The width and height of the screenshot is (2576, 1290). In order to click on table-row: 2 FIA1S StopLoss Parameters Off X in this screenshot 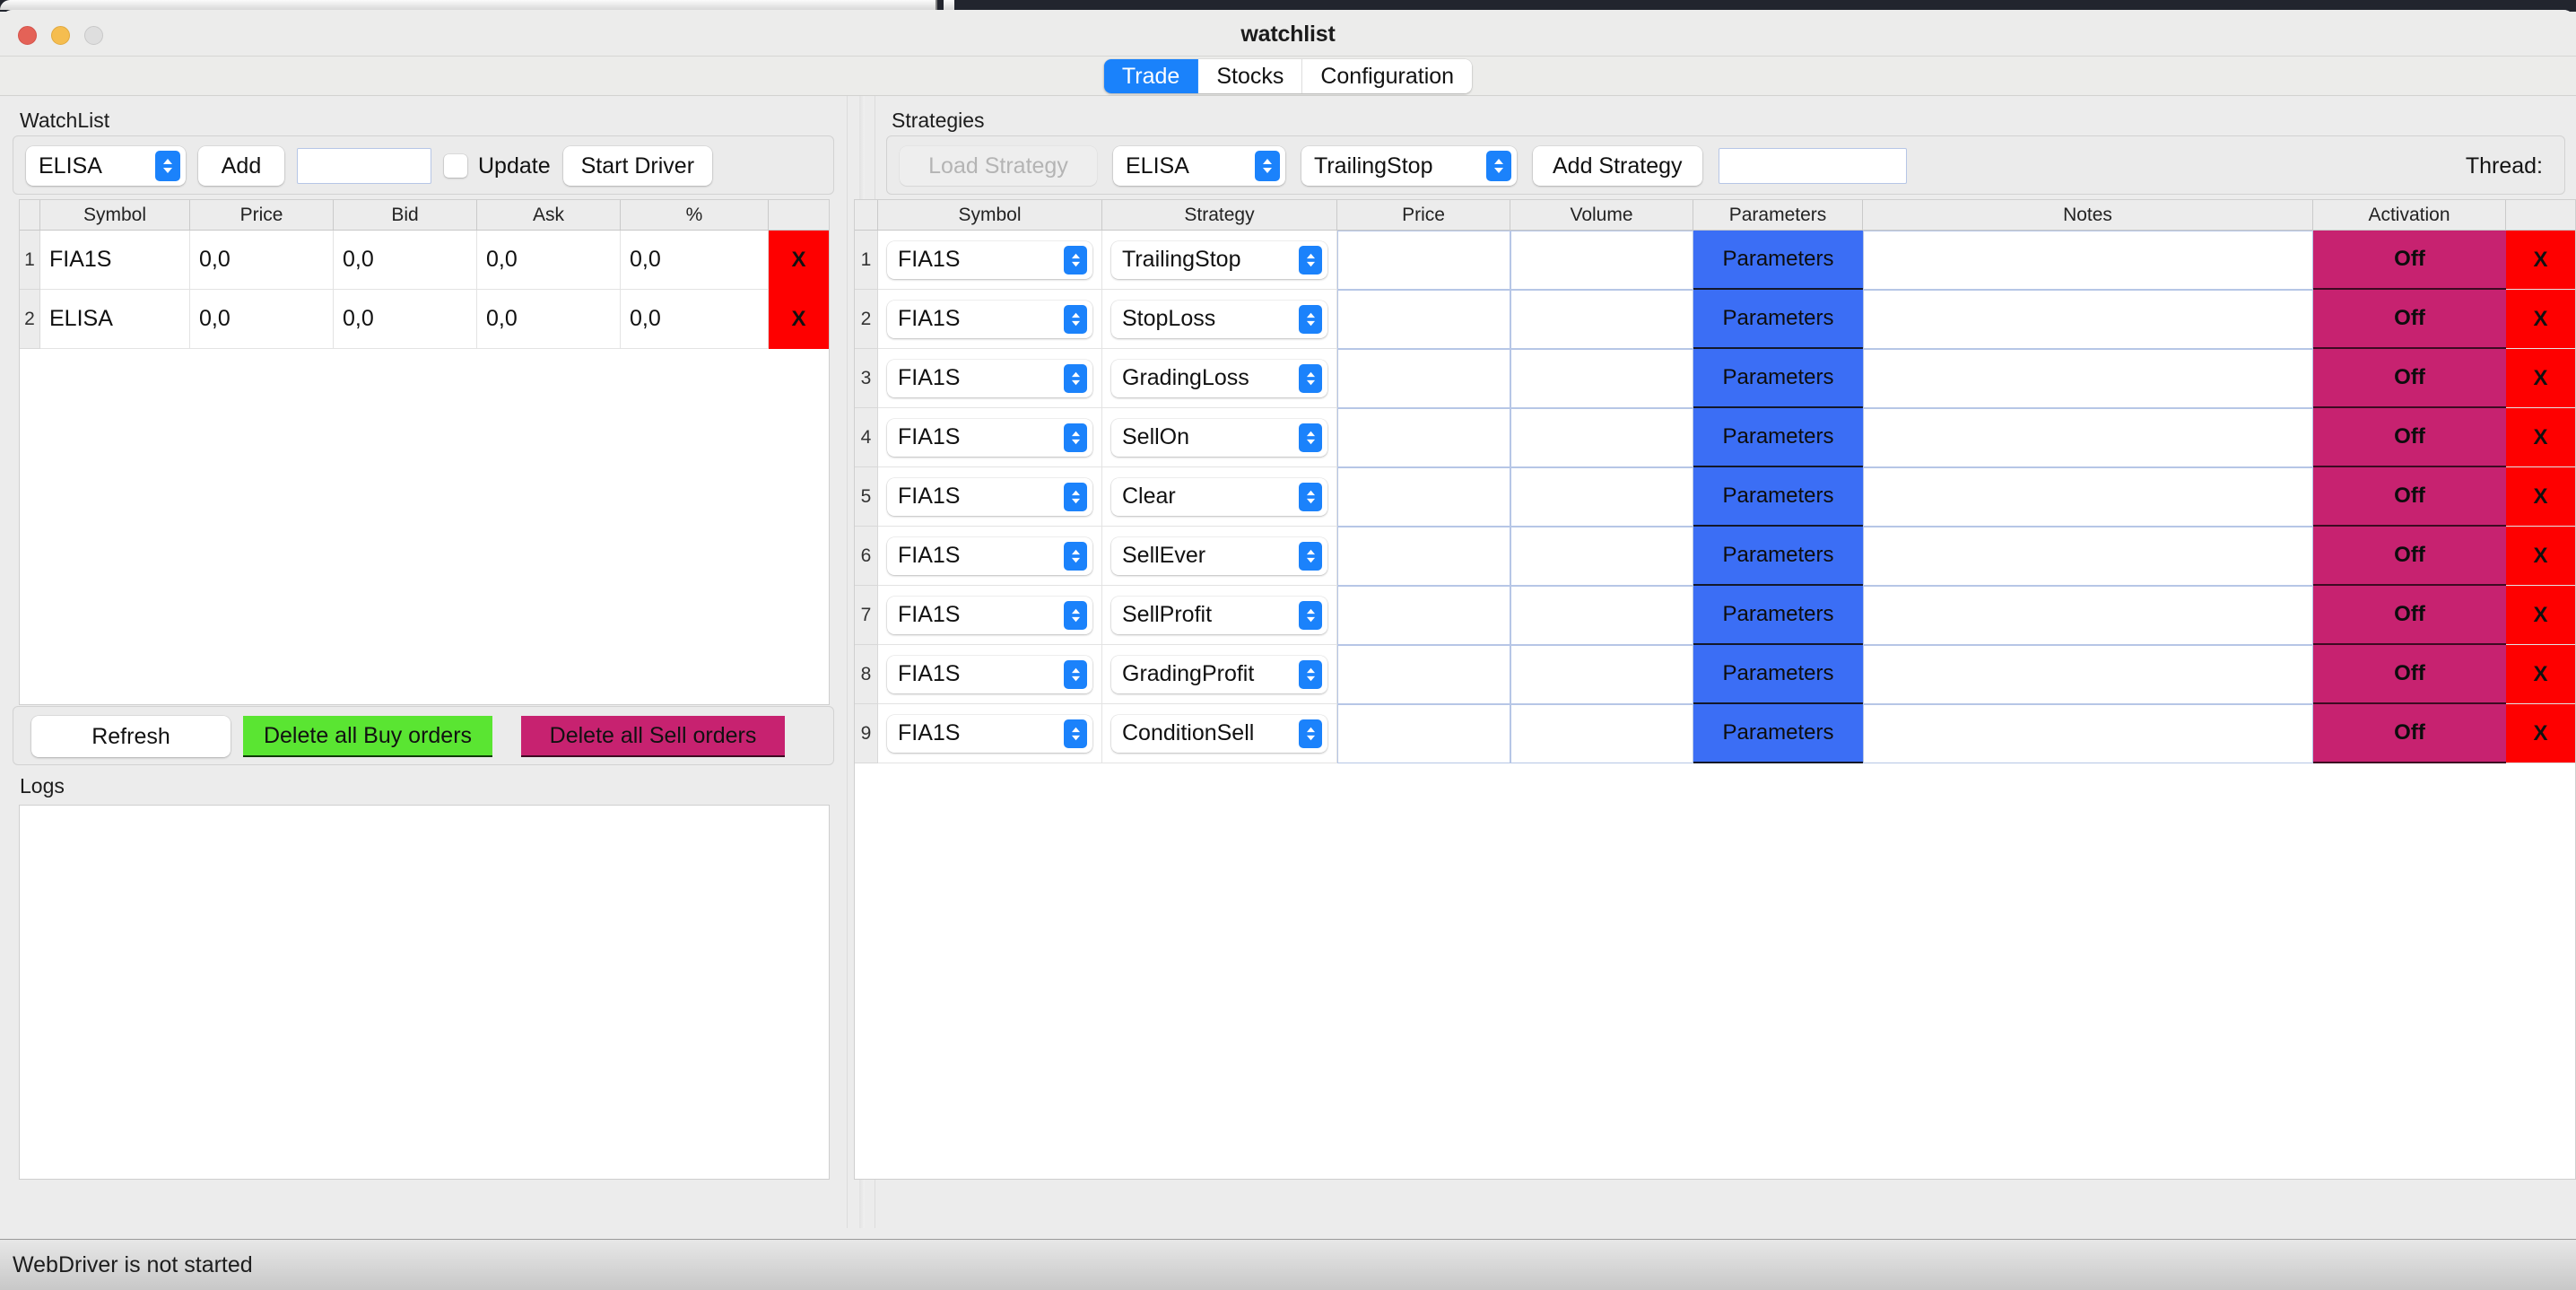, I will do `click(1715, 319)`.